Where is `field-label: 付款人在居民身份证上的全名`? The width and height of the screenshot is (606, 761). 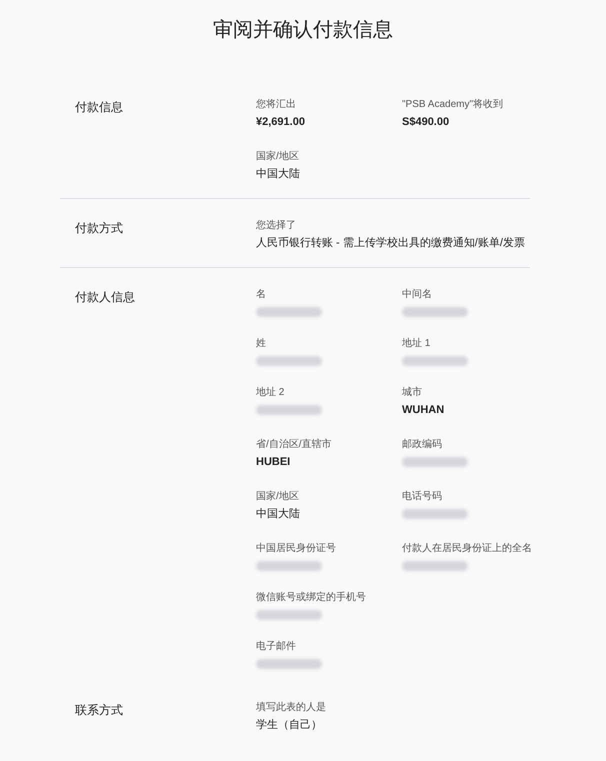 field-label: 付款人在居民身份证上的全名 is located at coordinates (467, 549).